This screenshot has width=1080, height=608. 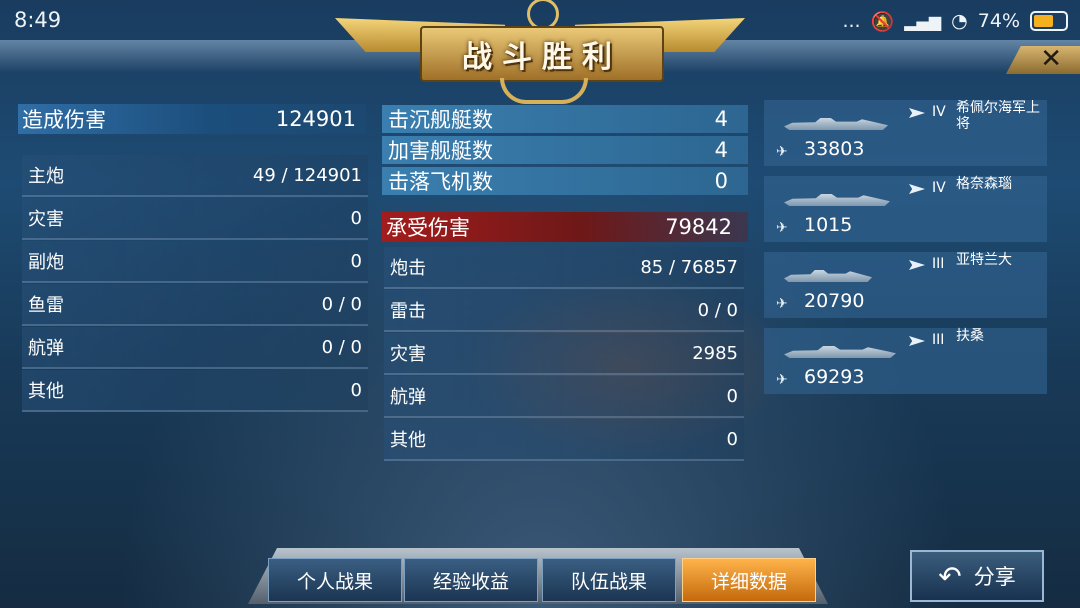 I want to click on kill-stat-row: 击沉舰艇数 4, so click(x=565, y=119).